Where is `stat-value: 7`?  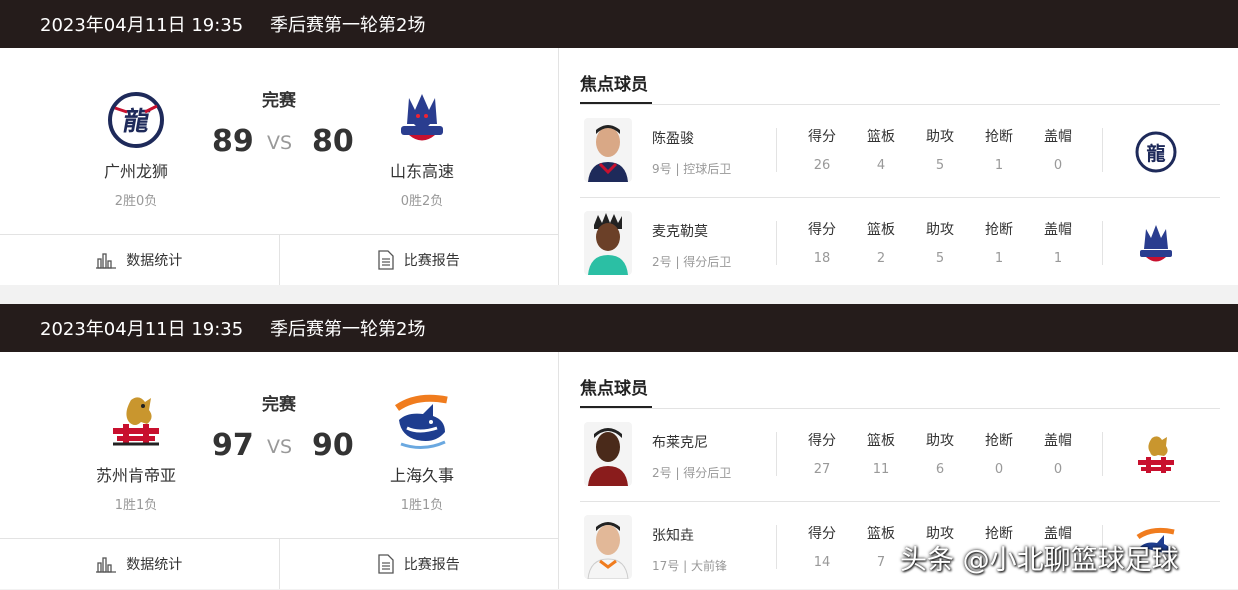
stat-value: 7 is located at coordinates (881, 562).